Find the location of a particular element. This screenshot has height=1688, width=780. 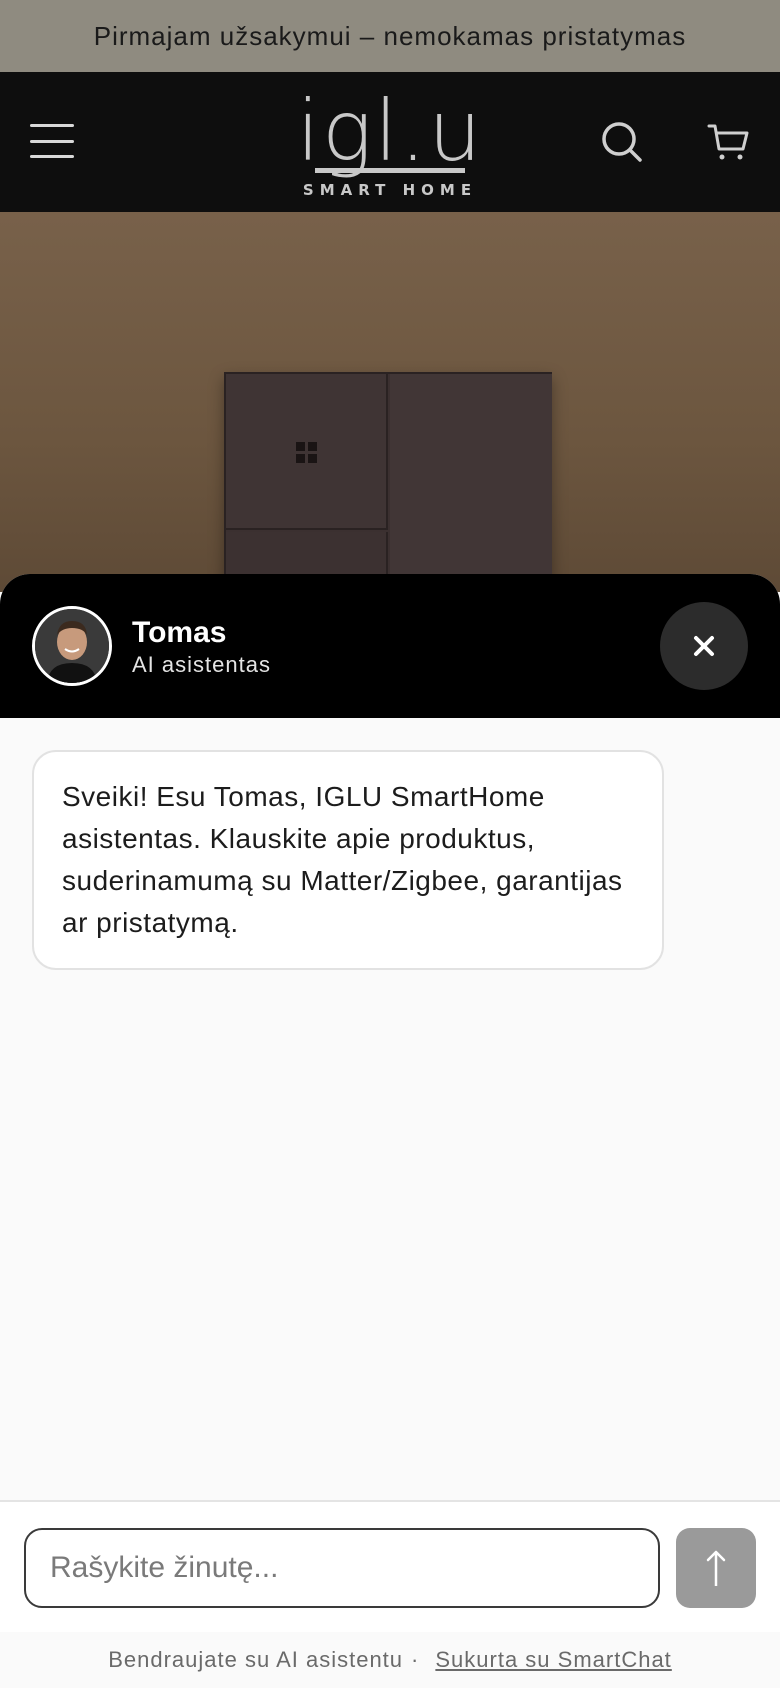

smart-switch-image is located at coordinates (388, 482).